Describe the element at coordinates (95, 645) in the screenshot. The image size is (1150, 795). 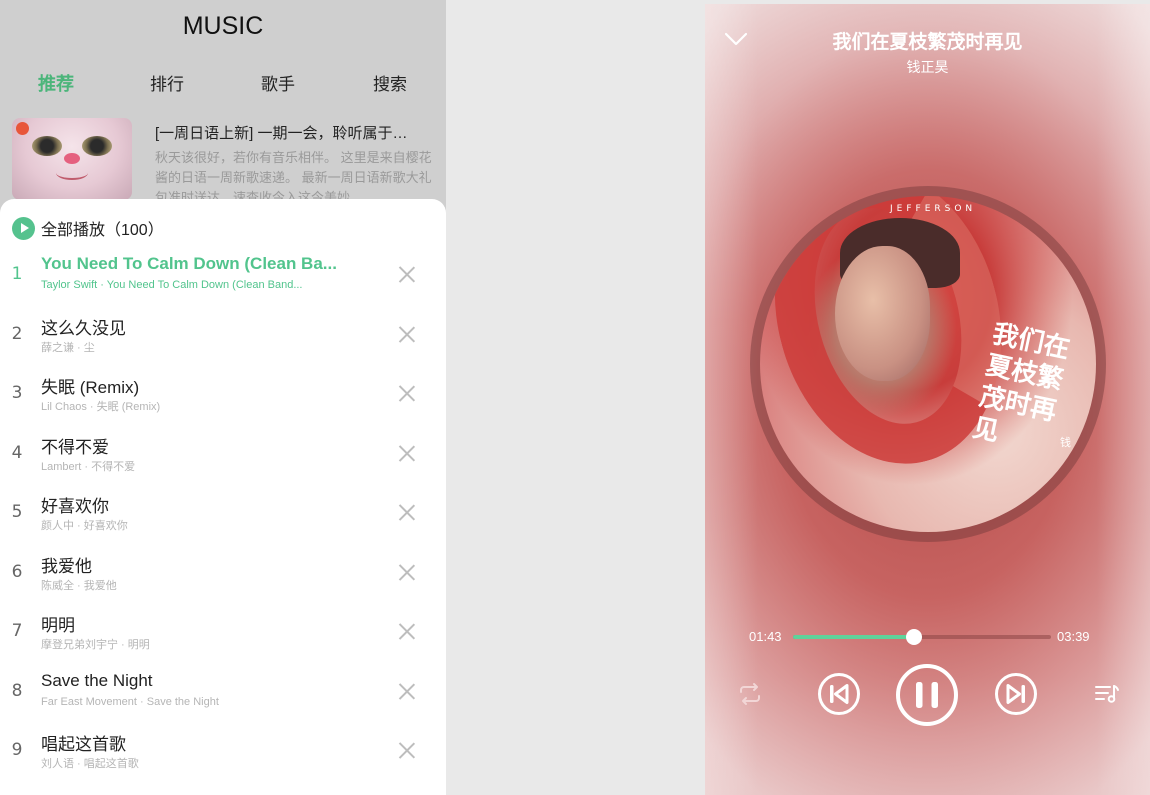
I see `song-subtitle: 摩登兄弟刘宇宁 · 明明` at that location.